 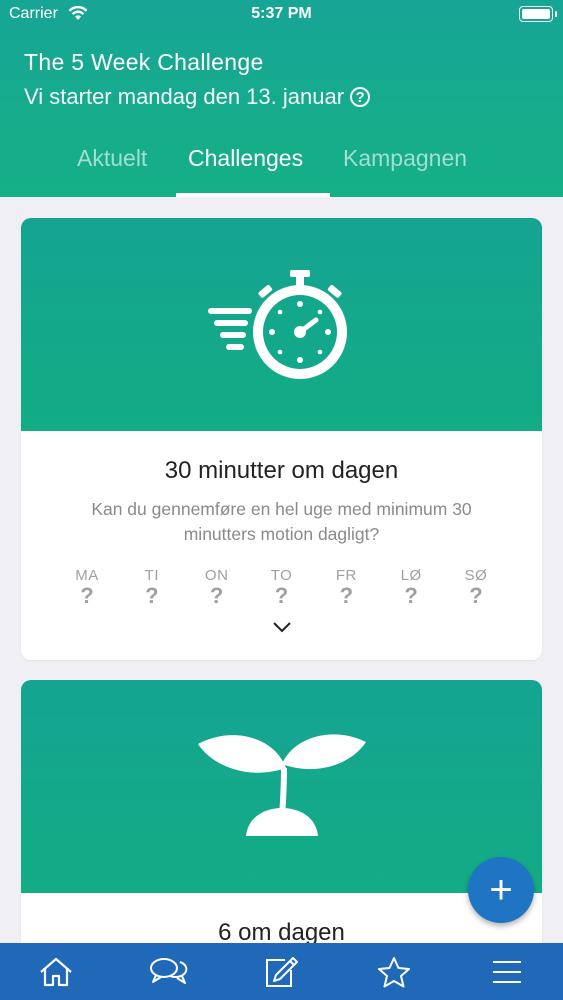 I want to click on status-bar: Carrier 5:37 PM, so click(x=281, y=15).